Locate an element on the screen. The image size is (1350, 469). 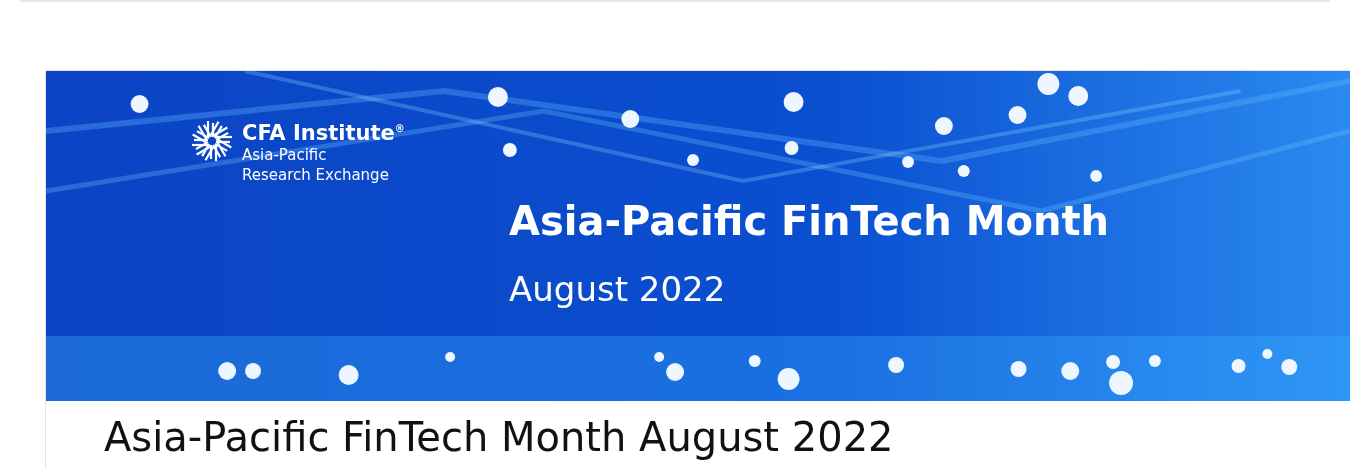
banner-title: Asia-Pacific FinTech Month is located at coordinates (809, 221).